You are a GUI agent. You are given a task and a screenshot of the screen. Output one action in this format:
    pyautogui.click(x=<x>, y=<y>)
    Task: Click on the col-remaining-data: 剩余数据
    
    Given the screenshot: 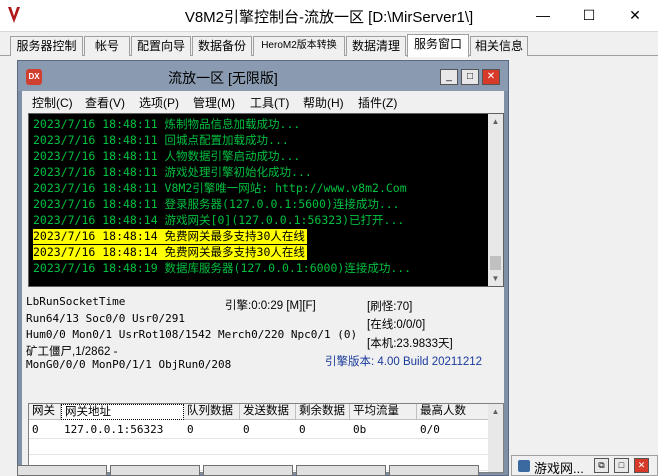 What is the action you would take?
    pyautogui.click(x=323, y=412)
    